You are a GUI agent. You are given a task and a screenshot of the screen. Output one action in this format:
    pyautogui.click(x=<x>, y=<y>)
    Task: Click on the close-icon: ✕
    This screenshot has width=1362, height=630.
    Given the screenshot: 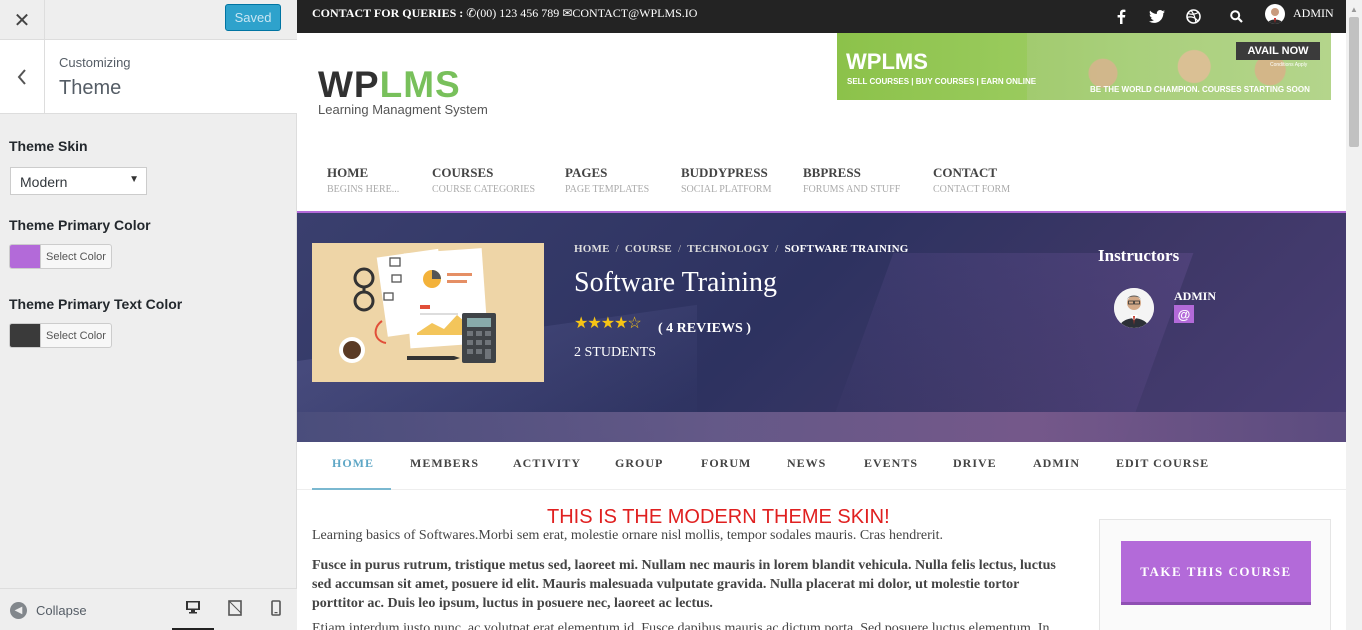 What is the action you would take?
    pyautogui.click(x=22, y=20)
    